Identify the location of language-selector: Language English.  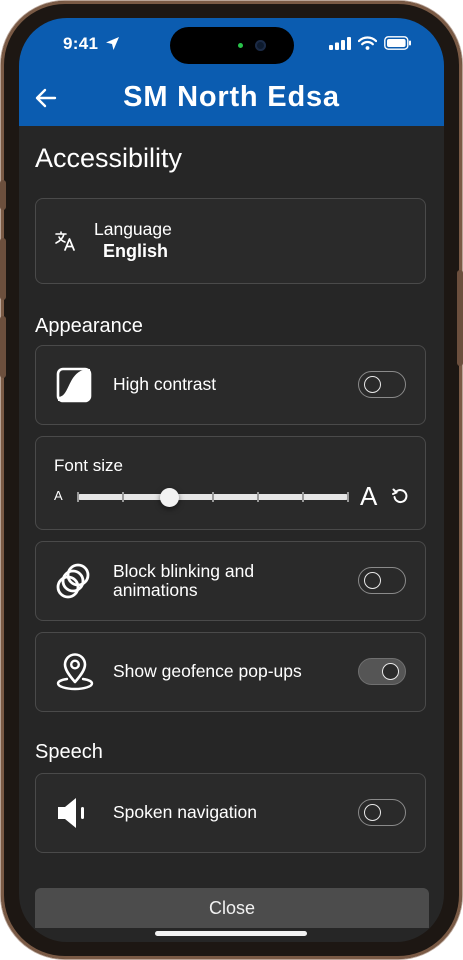
(230, 241).